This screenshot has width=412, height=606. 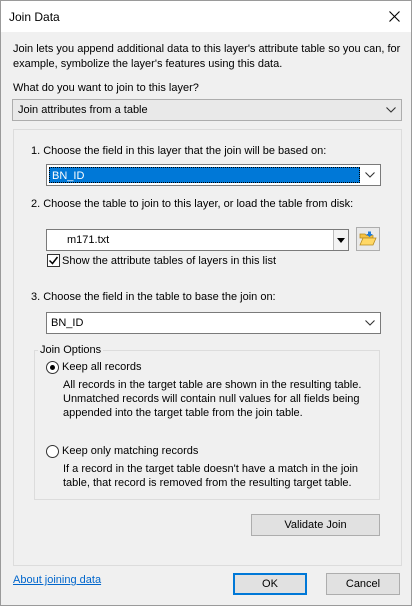 I want to click on join-field-value: BN_ID, so click(x=67, y=323).